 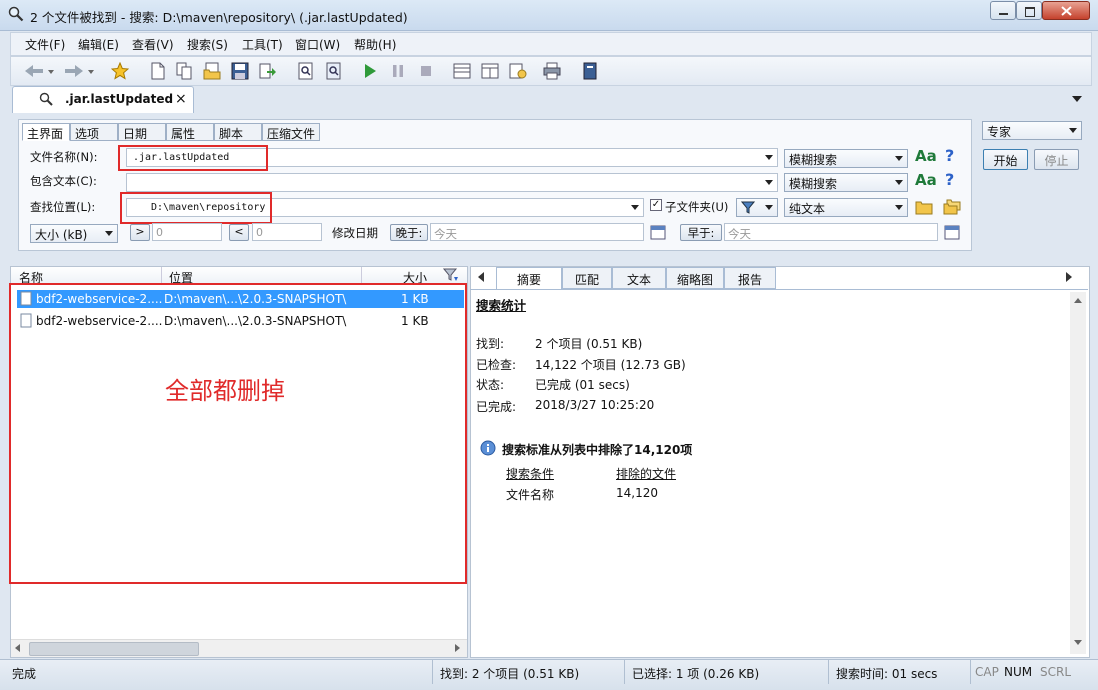 I want to click on filter-icon, so click(x=451, y=275).